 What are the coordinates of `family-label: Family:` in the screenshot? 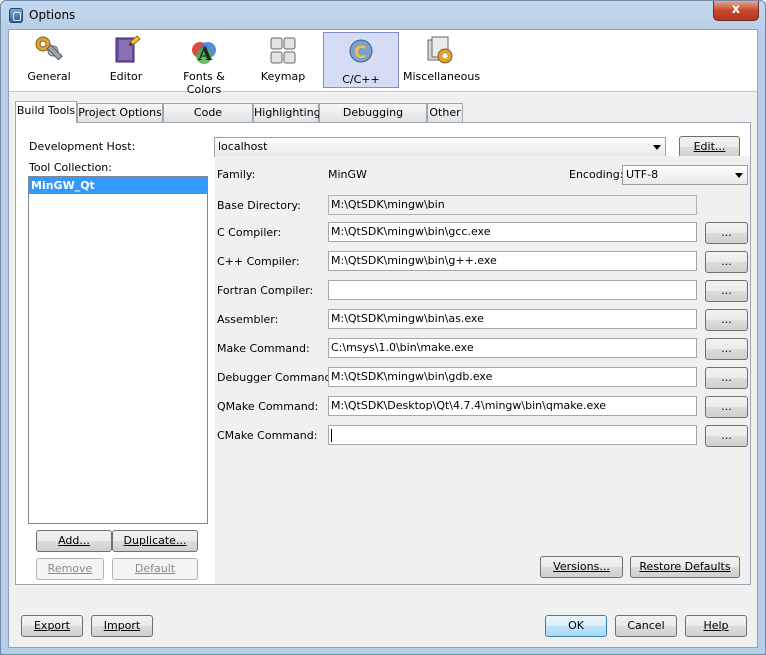 It's located at (236, 174).